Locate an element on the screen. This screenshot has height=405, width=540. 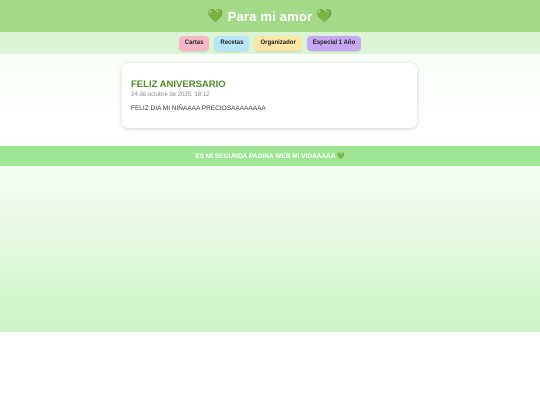
site-header: 💚 Para mi amor 💚 is located at coordinates (270, 16).